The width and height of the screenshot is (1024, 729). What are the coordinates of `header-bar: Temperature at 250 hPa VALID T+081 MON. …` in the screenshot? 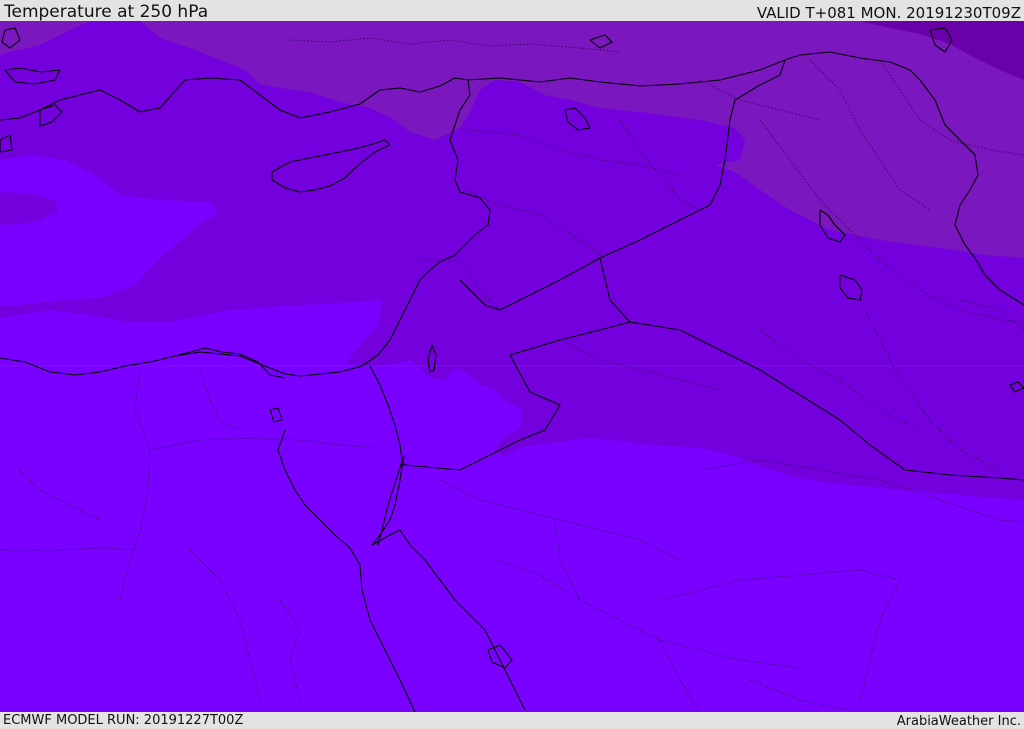 It's located at (512, 10).